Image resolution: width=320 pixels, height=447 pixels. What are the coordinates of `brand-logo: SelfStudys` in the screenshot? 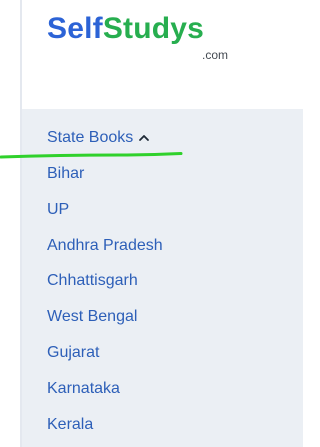 It's located at (125, 29).